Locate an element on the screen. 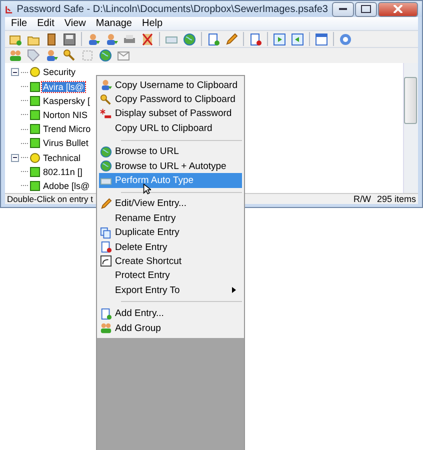 The width and height of the screenshot is (423, 450). tree-entry: Virus Bullet is located at coordinates (66, 143).